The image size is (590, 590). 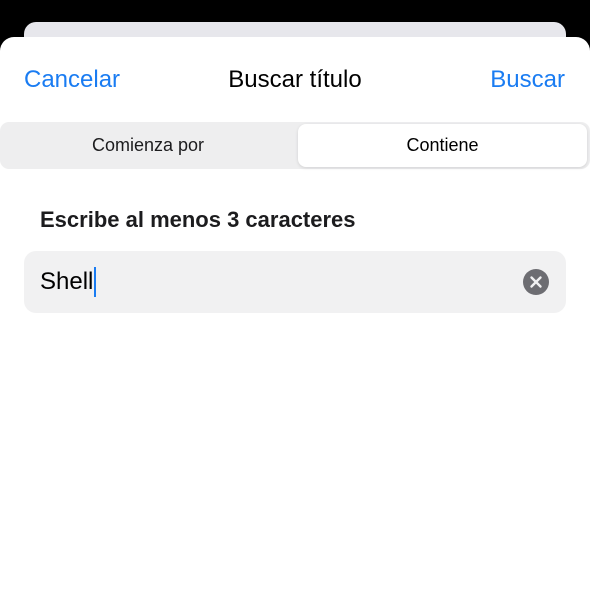 I want to click on segment-contains: Contiene, so click(x=442, y=145).